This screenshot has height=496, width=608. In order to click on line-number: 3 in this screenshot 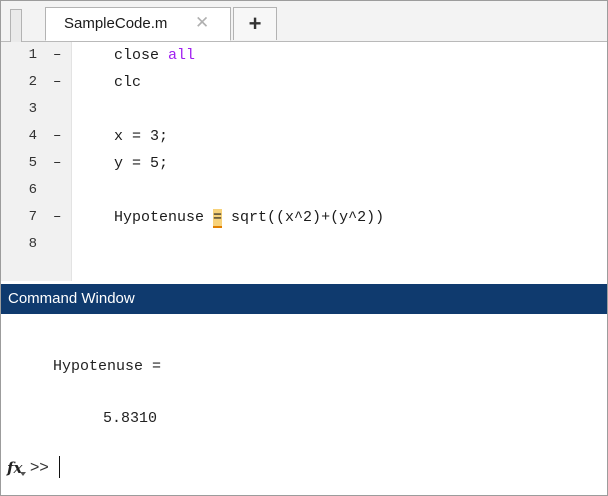, I will do `click(32, 109)`.